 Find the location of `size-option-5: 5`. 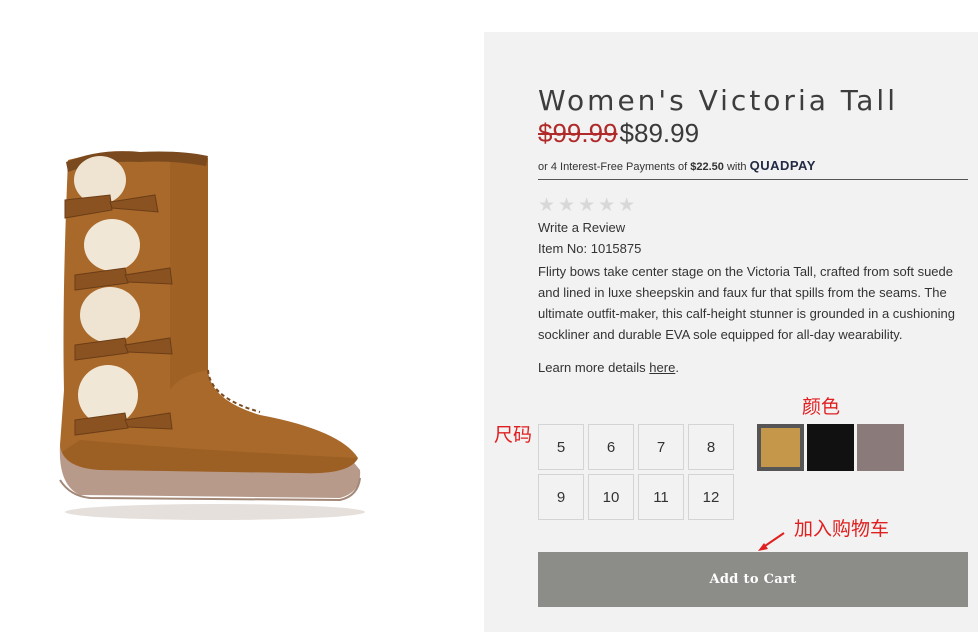

size-option-5: 5 is located at coordinates (561, 447).